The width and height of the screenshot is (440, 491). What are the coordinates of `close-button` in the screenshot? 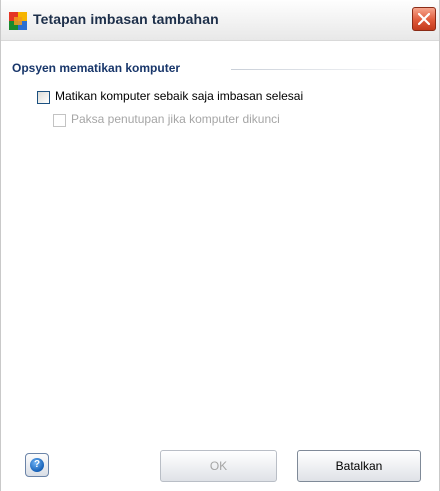 It's located at (424, 19).